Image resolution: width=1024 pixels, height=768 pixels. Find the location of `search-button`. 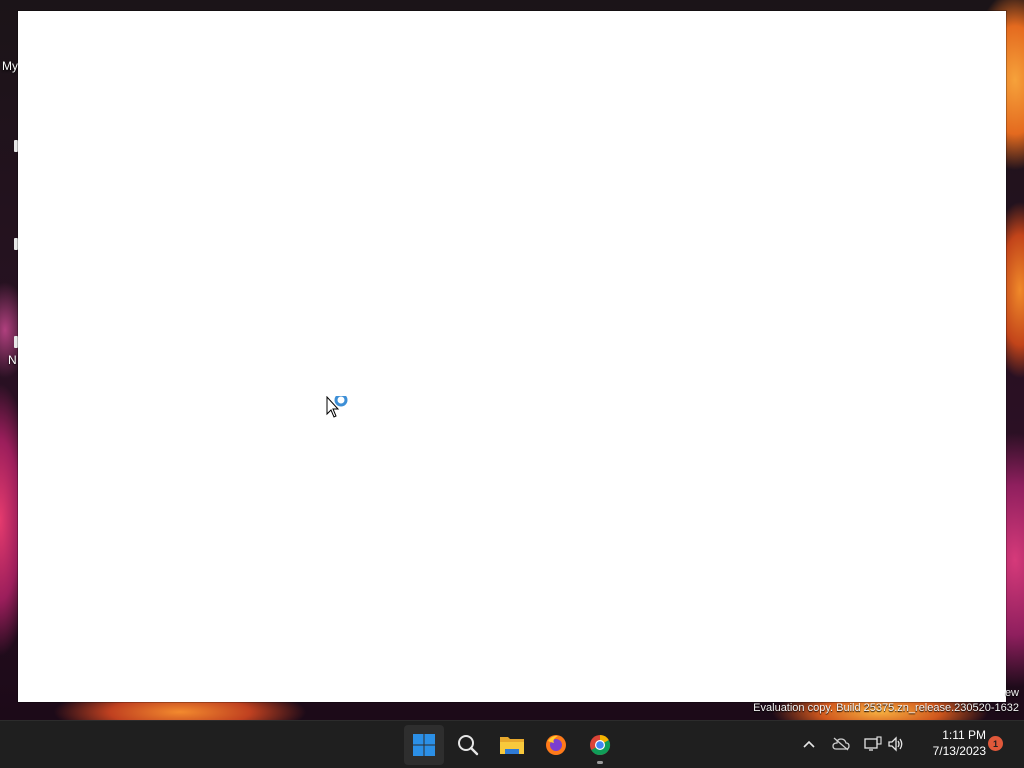

search-button is located at coordinates (468, 745).